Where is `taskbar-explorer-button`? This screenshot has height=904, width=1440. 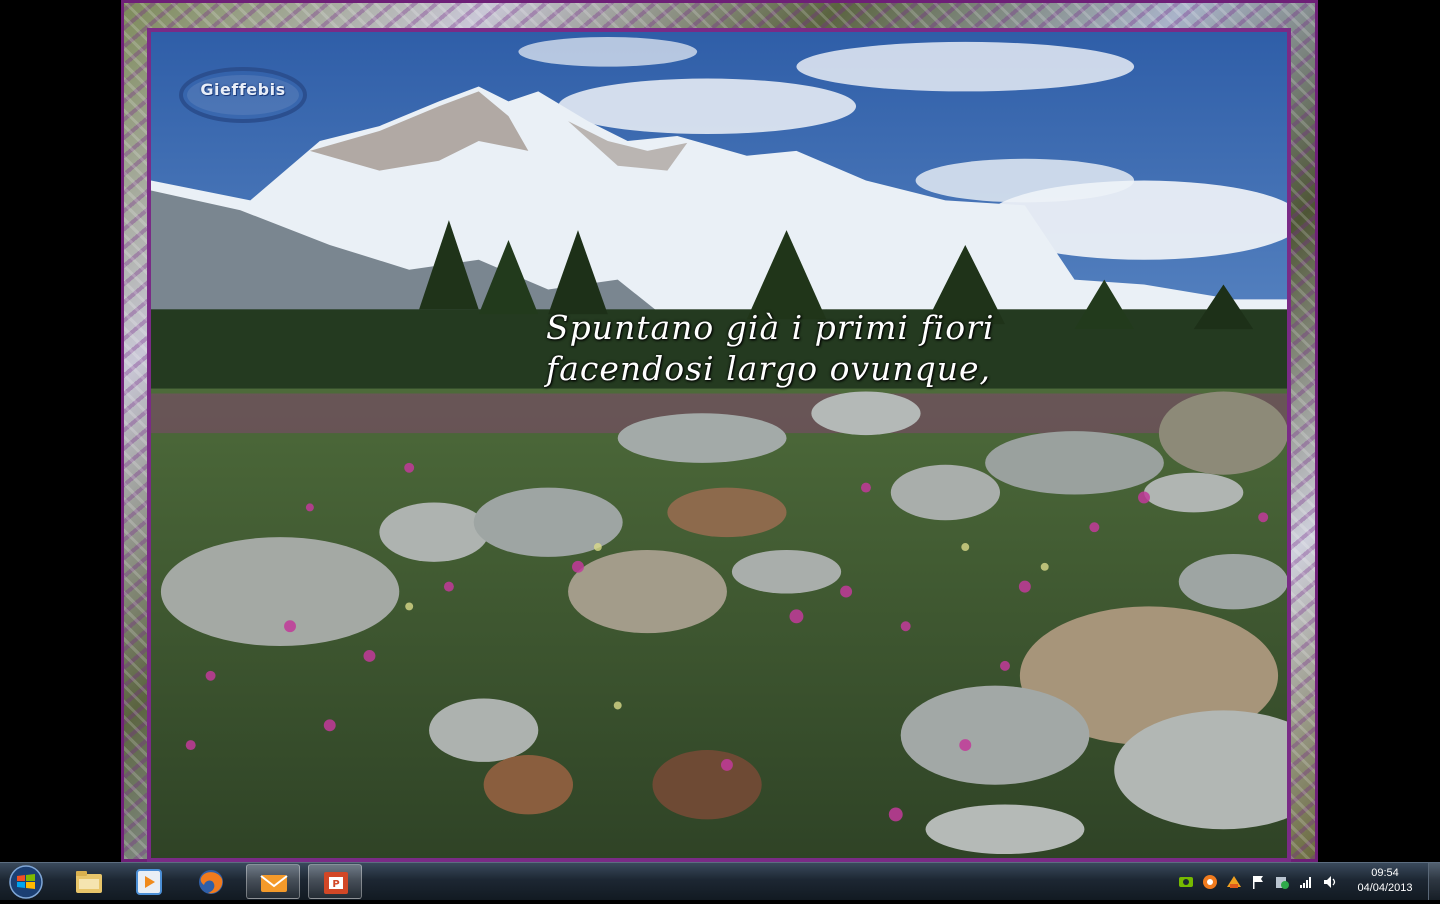
taskbar-explorer-button is located at coordinates (89, 881).